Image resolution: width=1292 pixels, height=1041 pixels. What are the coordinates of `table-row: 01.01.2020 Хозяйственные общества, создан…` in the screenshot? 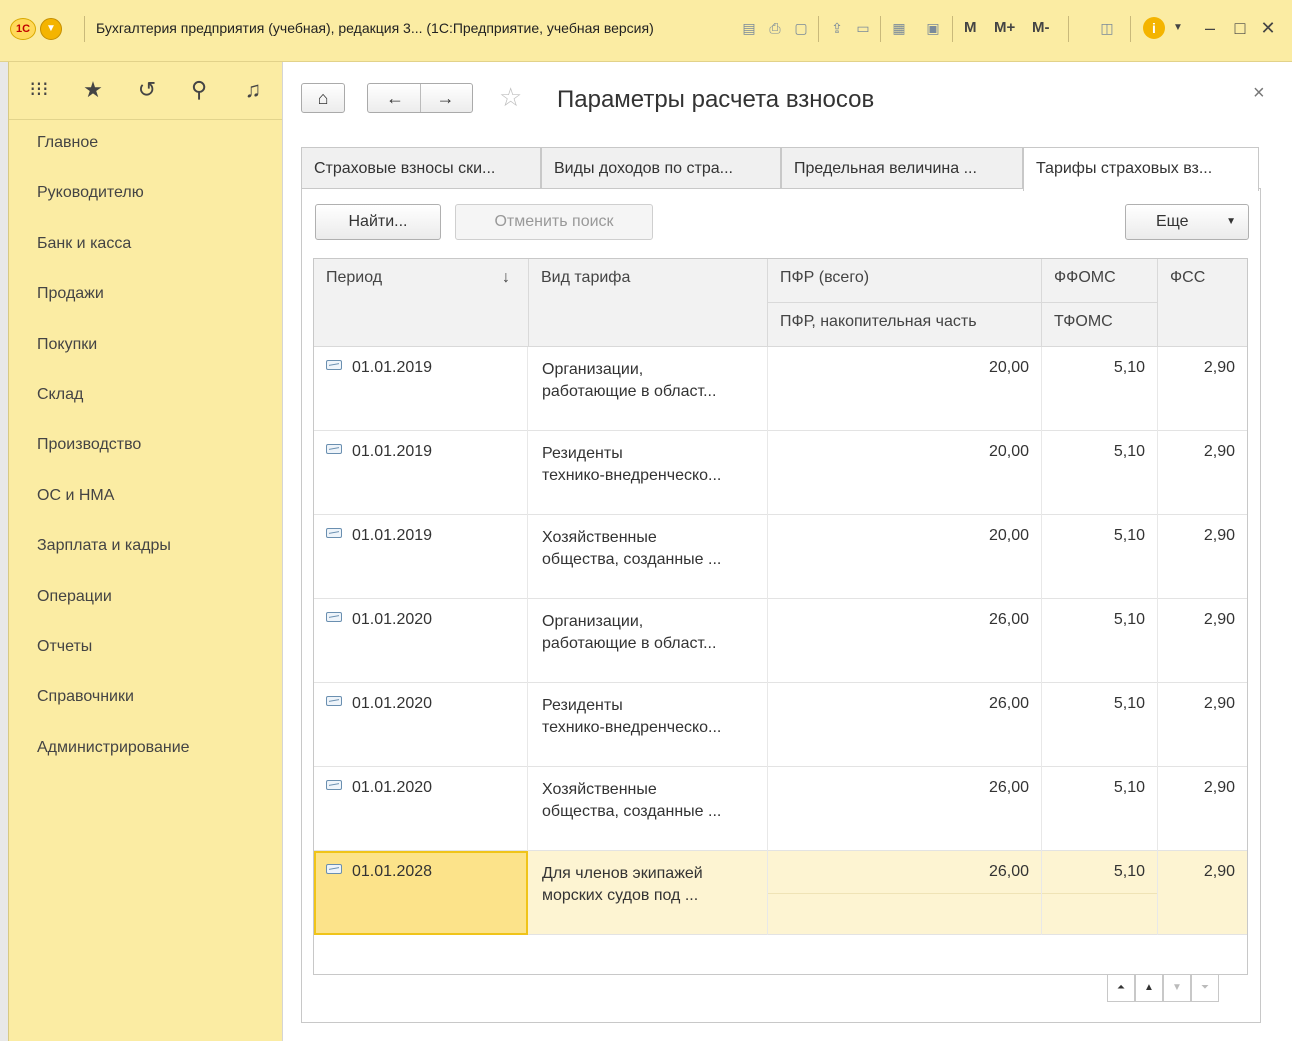 It's located at (780, 809).